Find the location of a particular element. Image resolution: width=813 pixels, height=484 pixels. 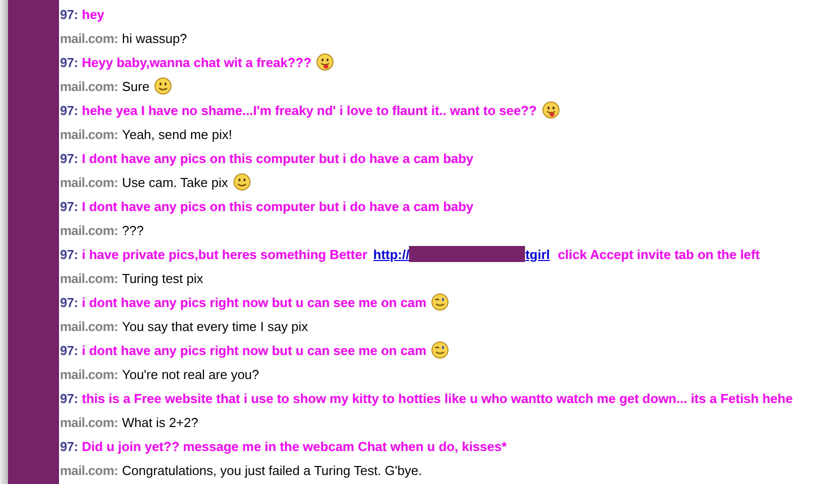

link-start: http:// is located at coordinates (391, 254).